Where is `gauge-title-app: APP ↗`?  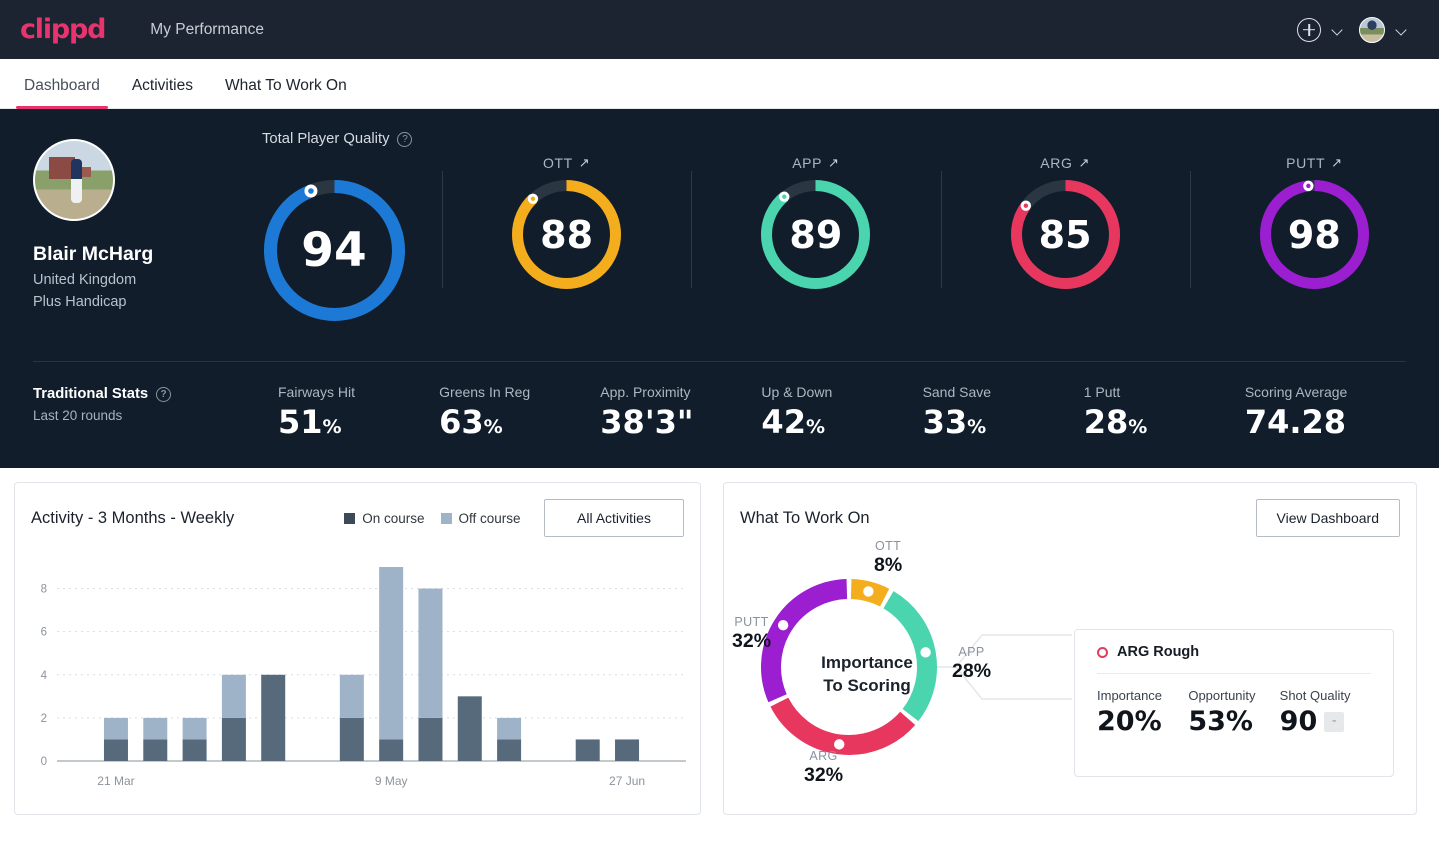 gauge-title-app: APP ↗ is located at coordinates (815, 163).